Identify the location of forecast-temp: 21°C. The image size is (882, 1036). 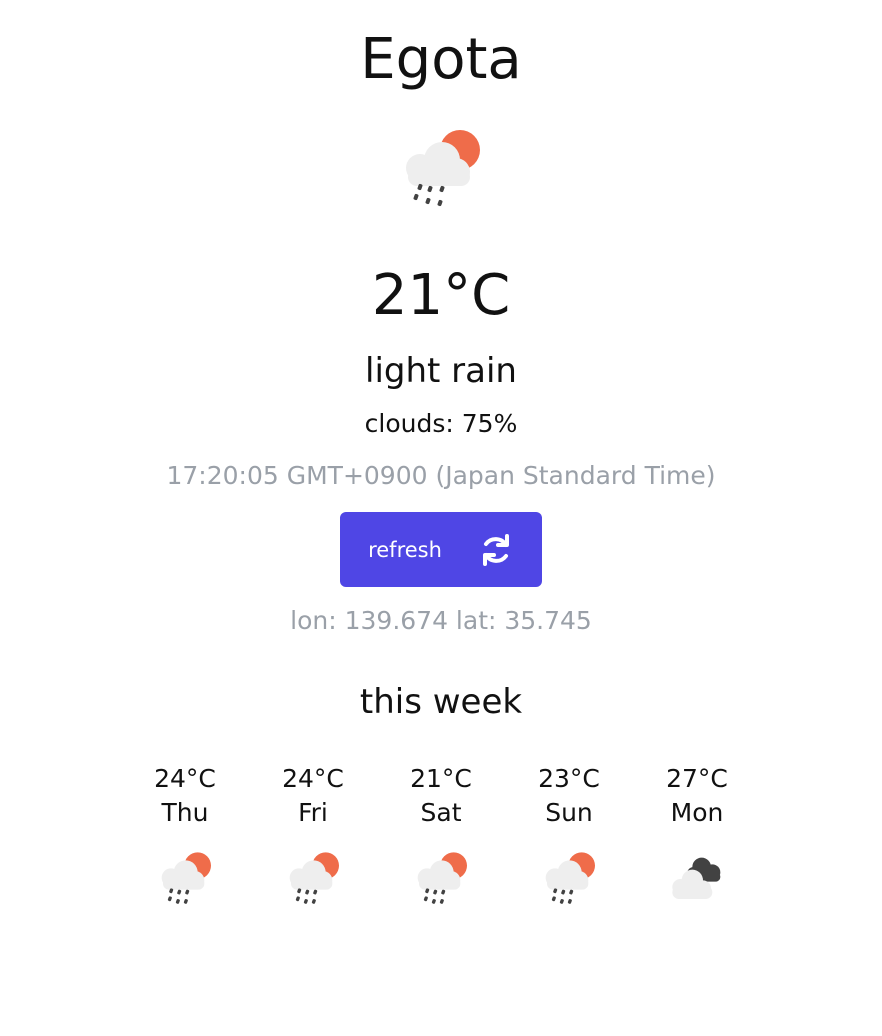
(441, 778).